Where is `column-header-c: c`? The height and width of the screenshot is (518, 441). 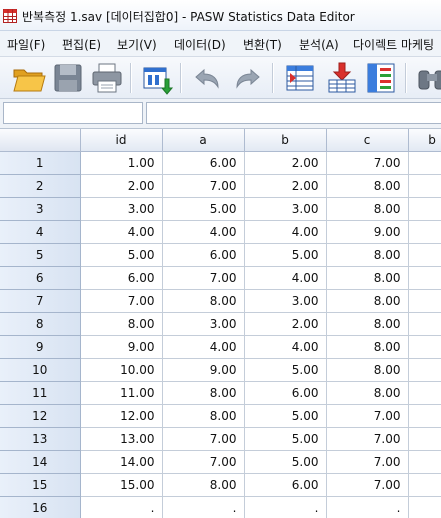
column-header-c: c is located at coordinates (367, 140).